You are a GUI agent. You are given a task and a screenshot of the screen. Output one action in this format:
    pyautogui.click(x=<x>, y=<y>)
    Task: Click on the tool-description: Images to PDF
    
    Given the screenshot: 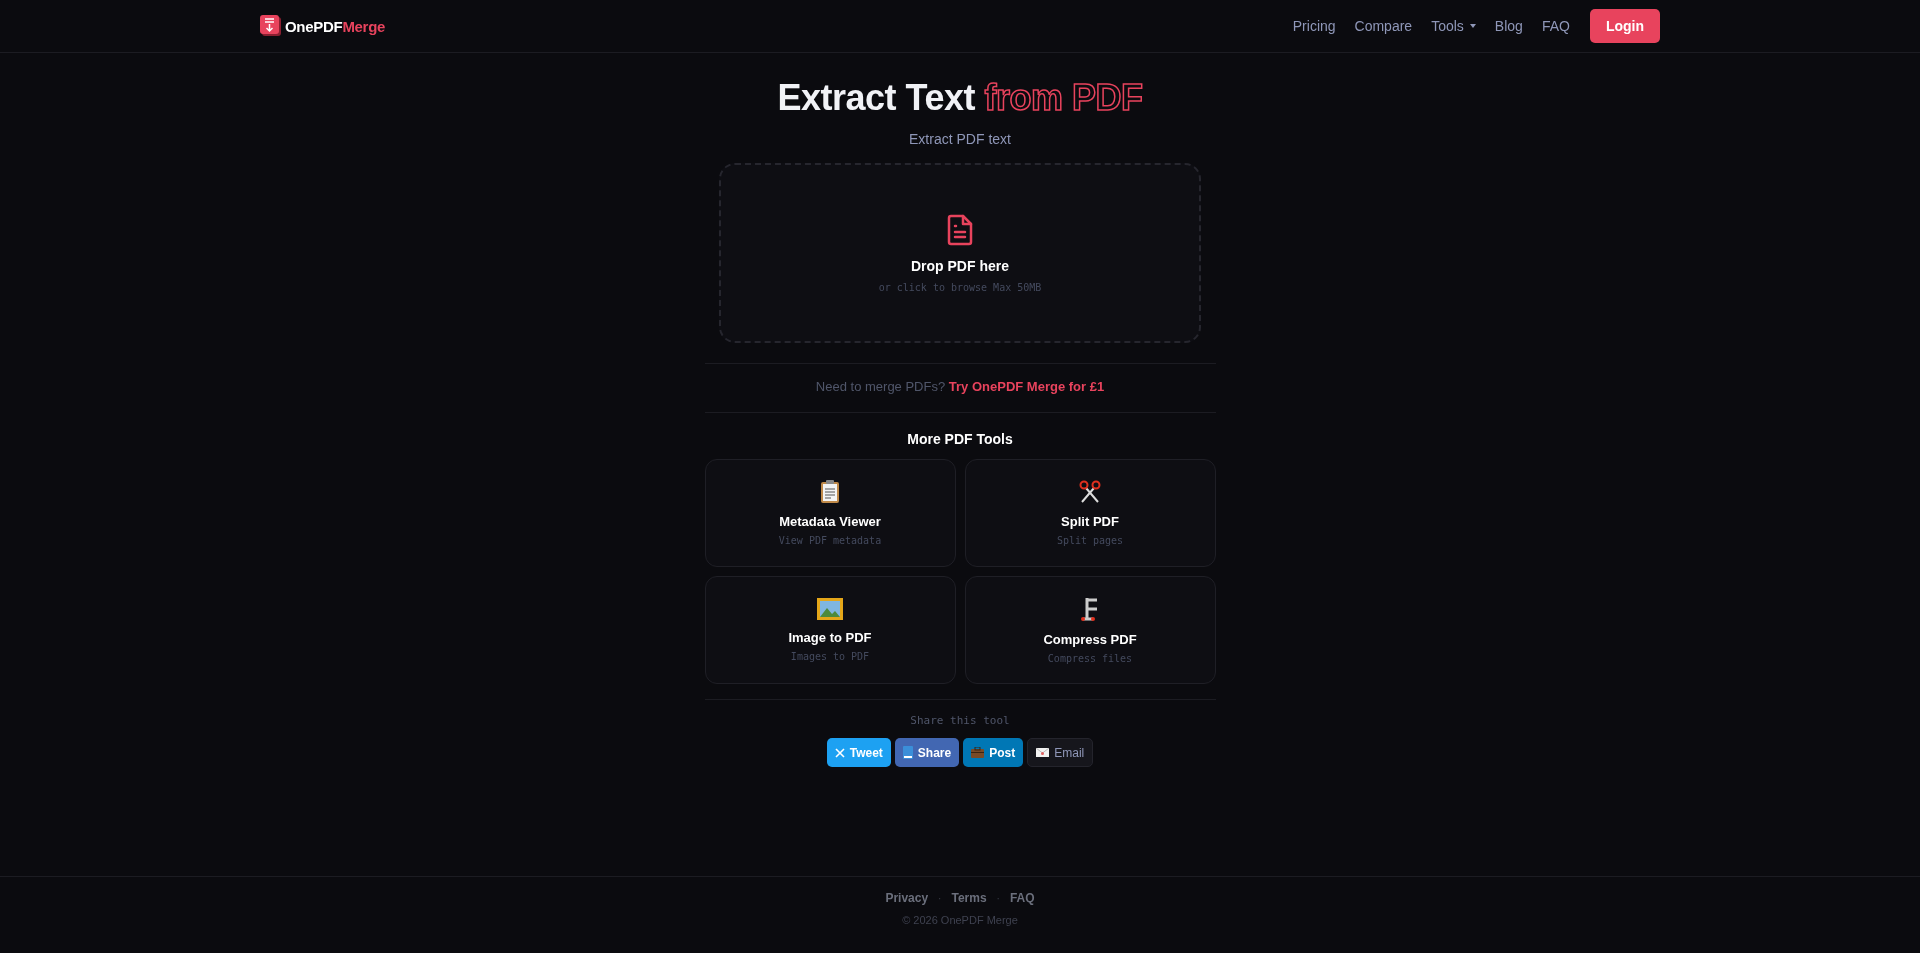 What is the action you would take?
    pyautogui.click(x=830, y=656)
    